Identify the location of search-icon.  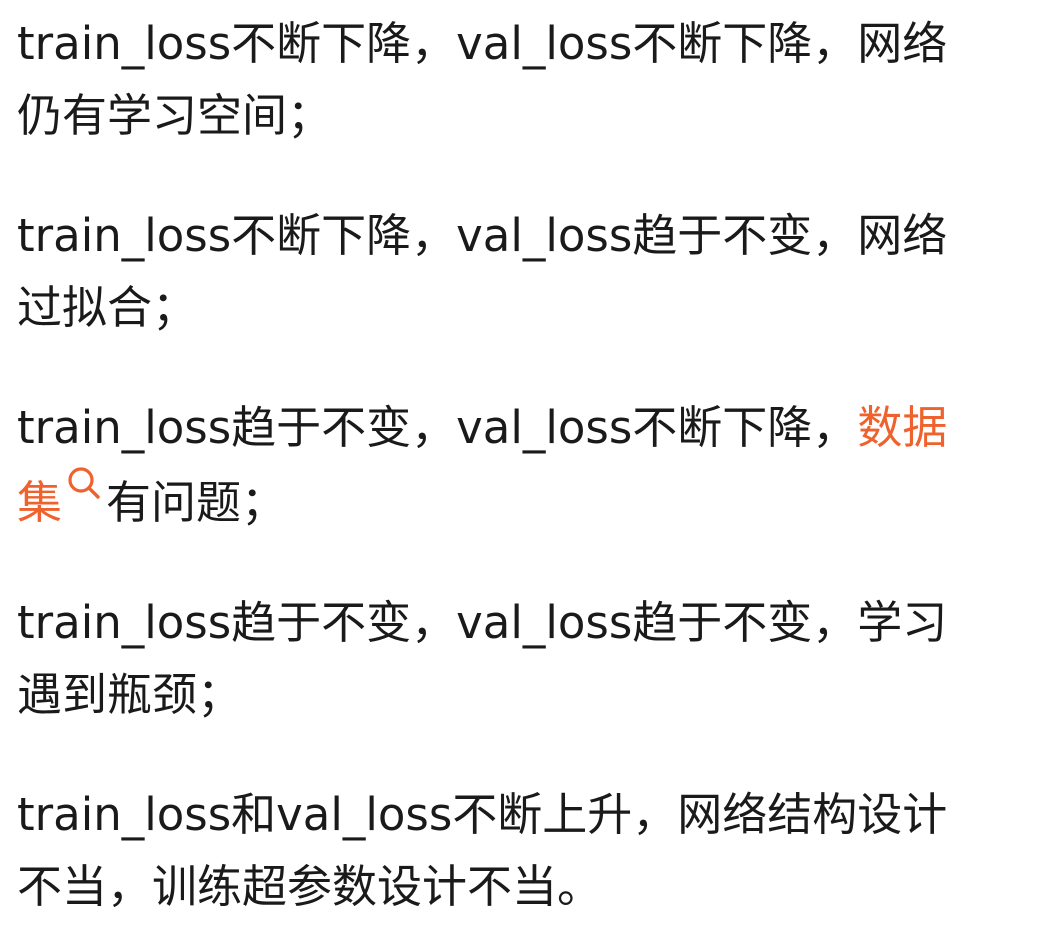
(84, 484).